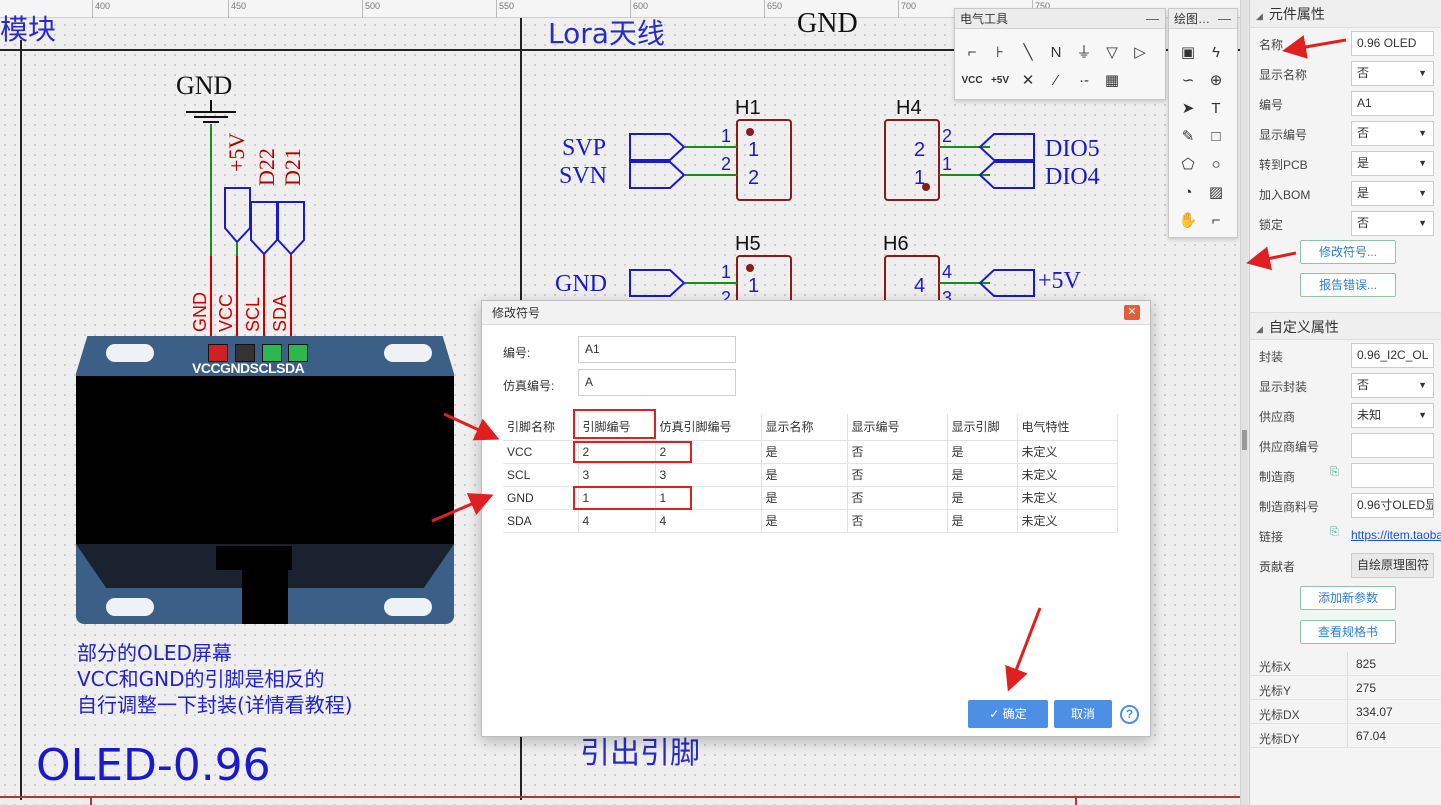  I want to click on voltage-probe-icon: ⁄, so click(1056, 81).